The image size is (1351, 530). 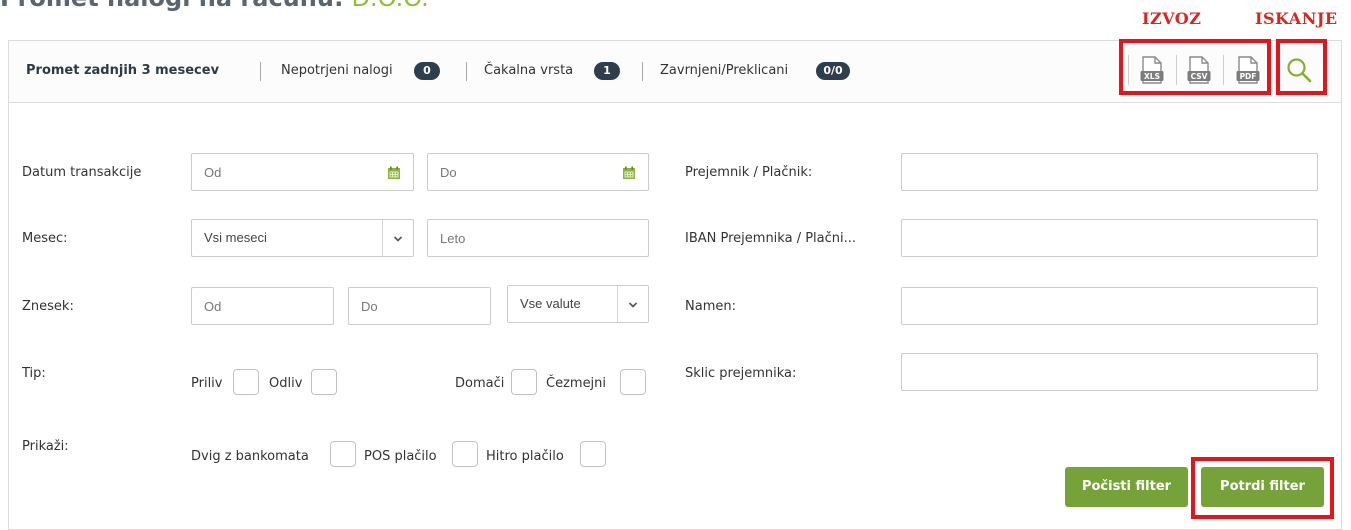 What do you see at coordinates (1109, 172) in the screenshot?
I see `payee-input` at bounding box center [1109, 172].